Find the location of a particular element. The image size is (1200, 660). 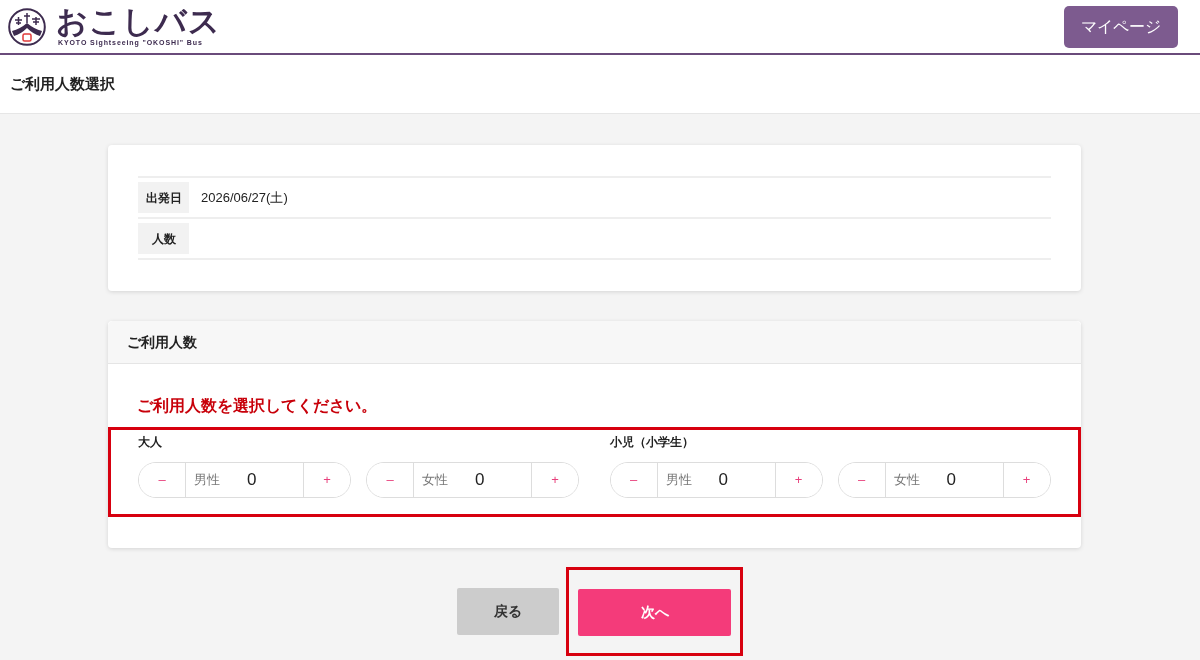

card-title: ご利用人数 is located at coordinates (162, 342).